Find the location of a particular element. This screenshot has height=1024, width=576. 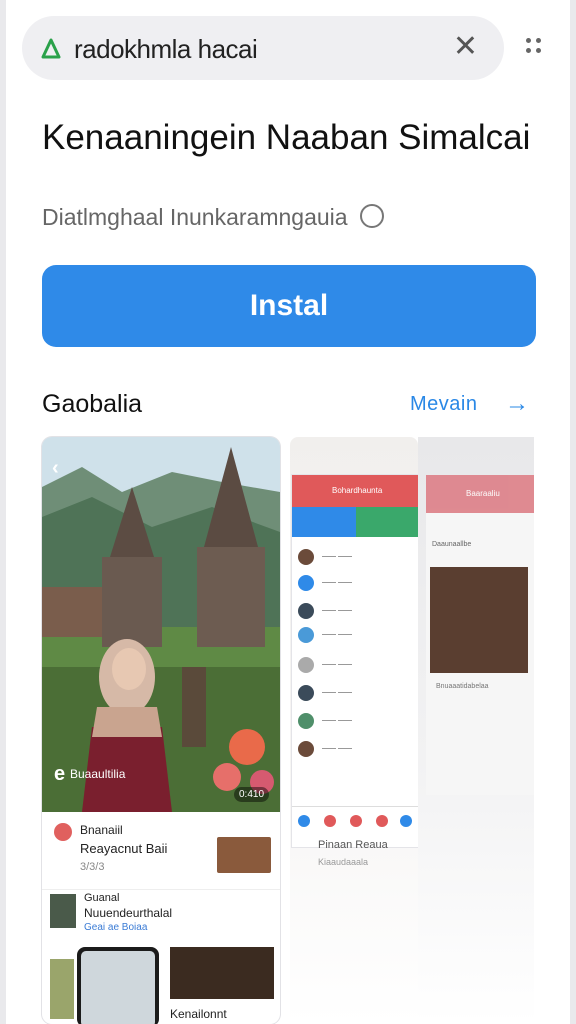

list-item: Guanal Nuuendeurthalal Geai ae Boiaa is located at coordinates (161, 919).